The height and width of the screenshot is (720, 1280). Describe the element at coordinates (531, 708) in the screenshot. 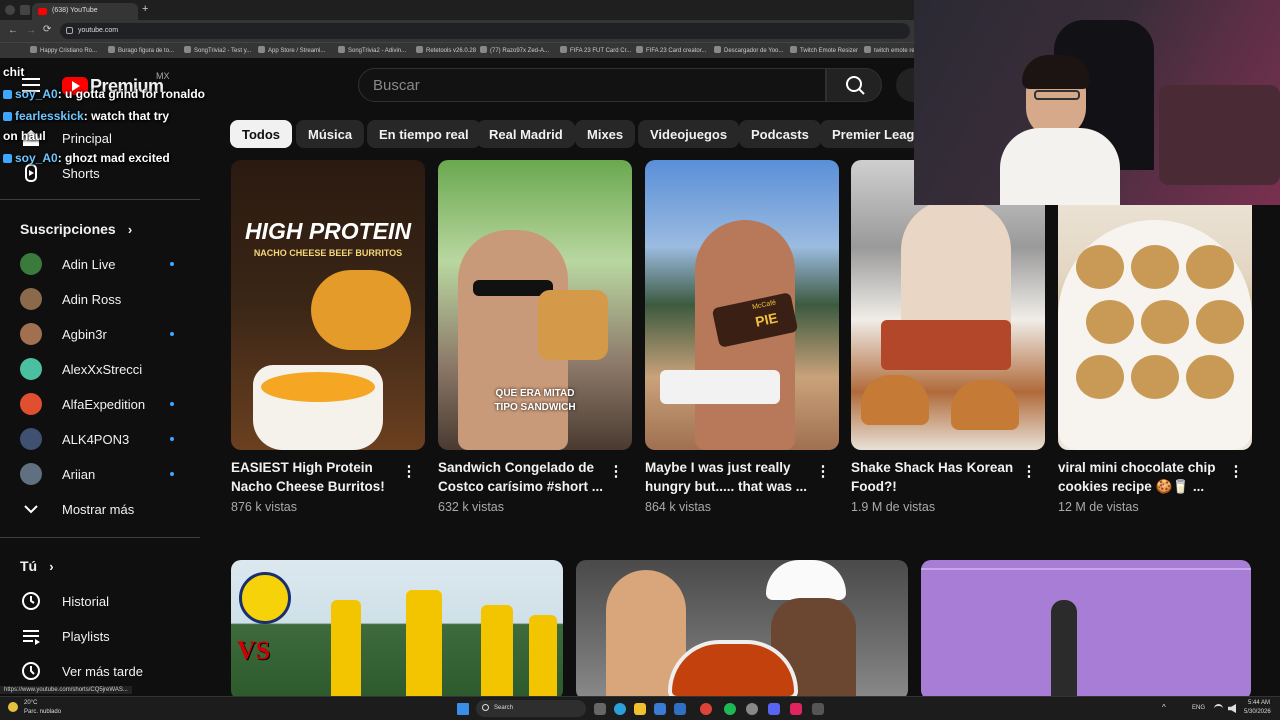

I see `taskbar-search: Search` at that location.